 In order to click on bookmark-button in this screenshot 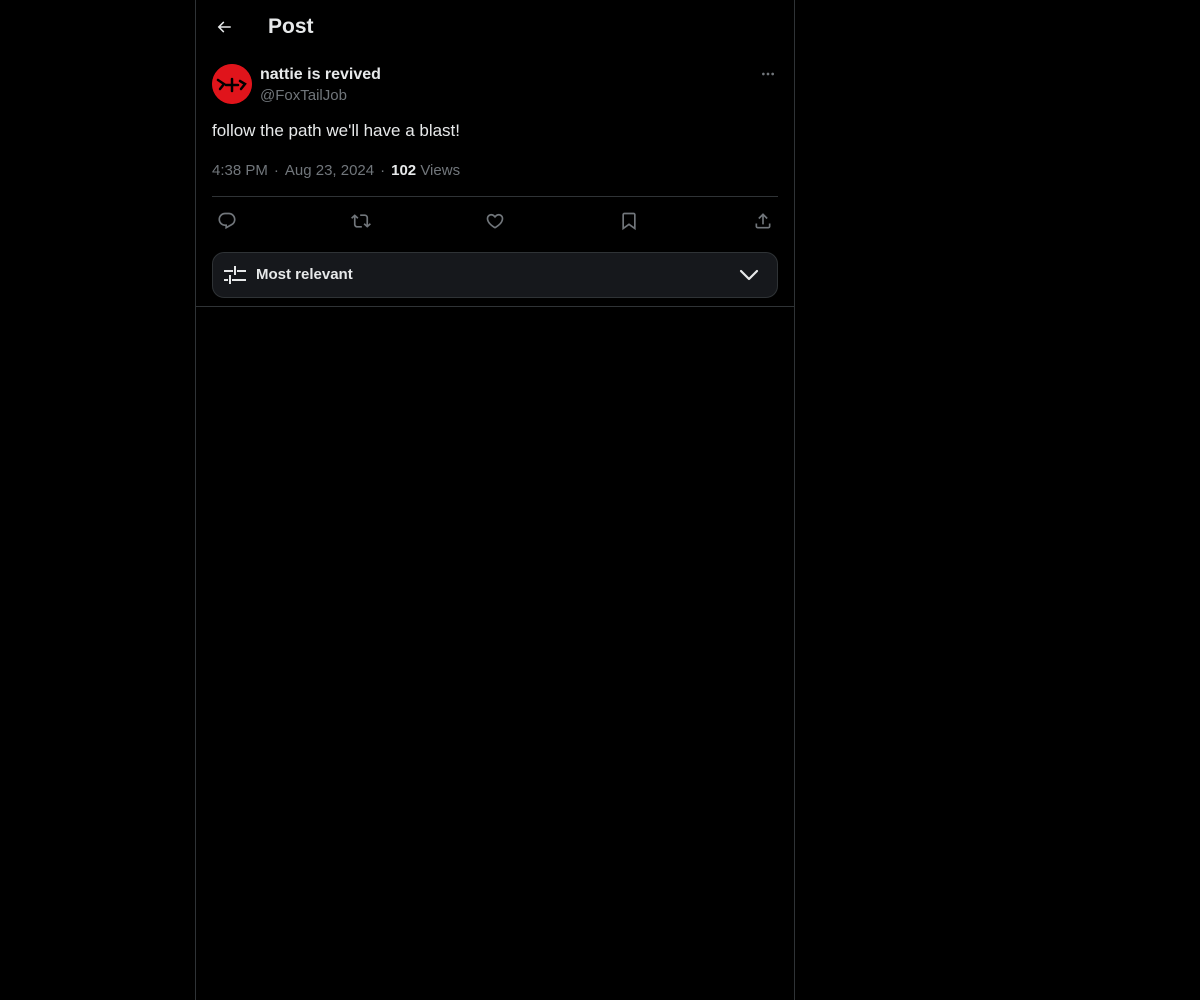, I will do `click(629, 221)`.